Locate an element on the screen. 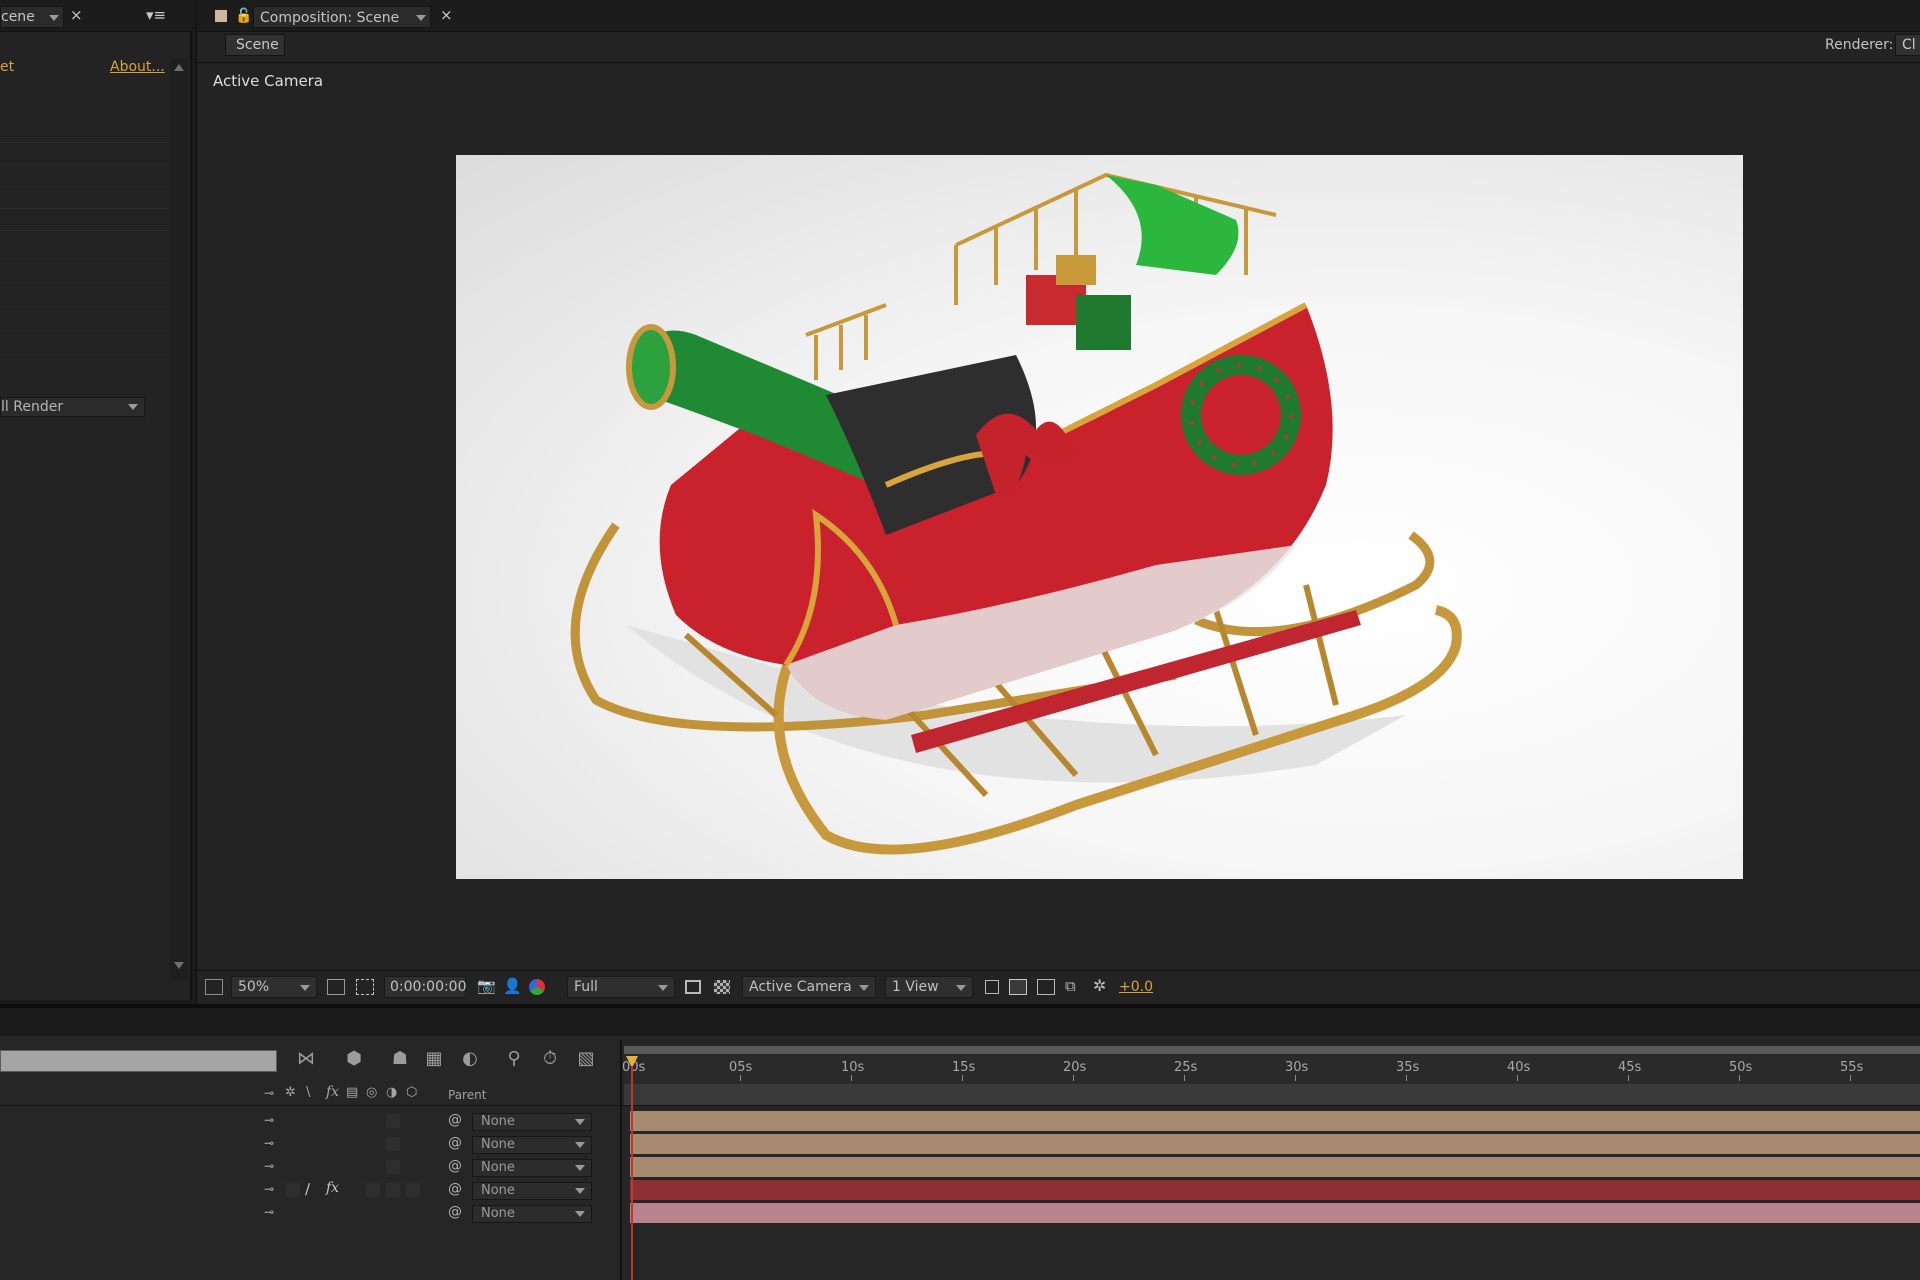 The width and height of the screenshot is (1920, 1280). time-ruler is located at coordinates (1272, 1065).